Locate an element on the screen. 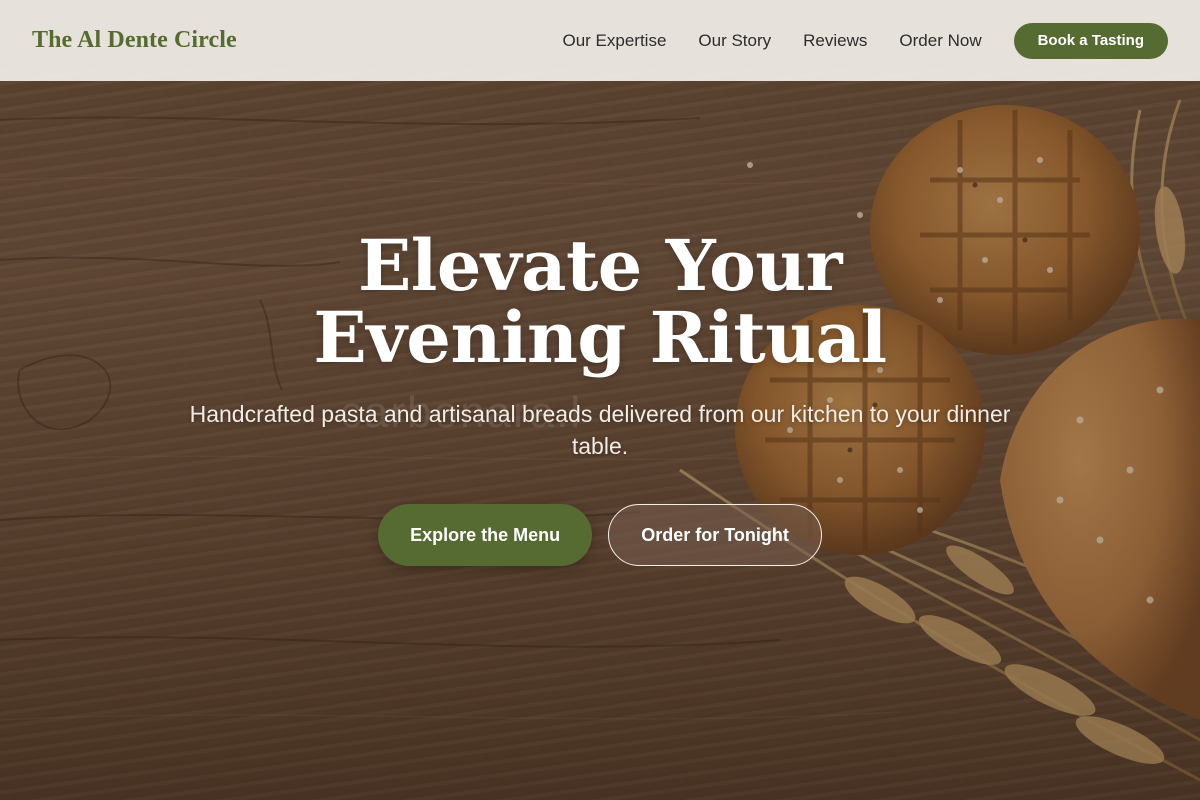 This screenshot has height=800, width=1200. nav-link-our-story: Our Story is located at coordinates (734, 41).